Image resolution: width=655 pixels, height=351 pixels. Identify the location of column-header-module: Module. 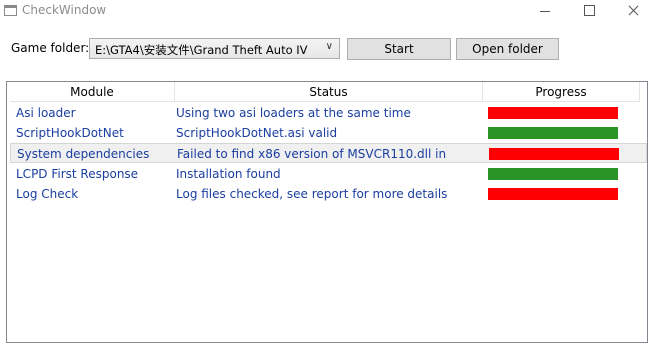
(92, 92).